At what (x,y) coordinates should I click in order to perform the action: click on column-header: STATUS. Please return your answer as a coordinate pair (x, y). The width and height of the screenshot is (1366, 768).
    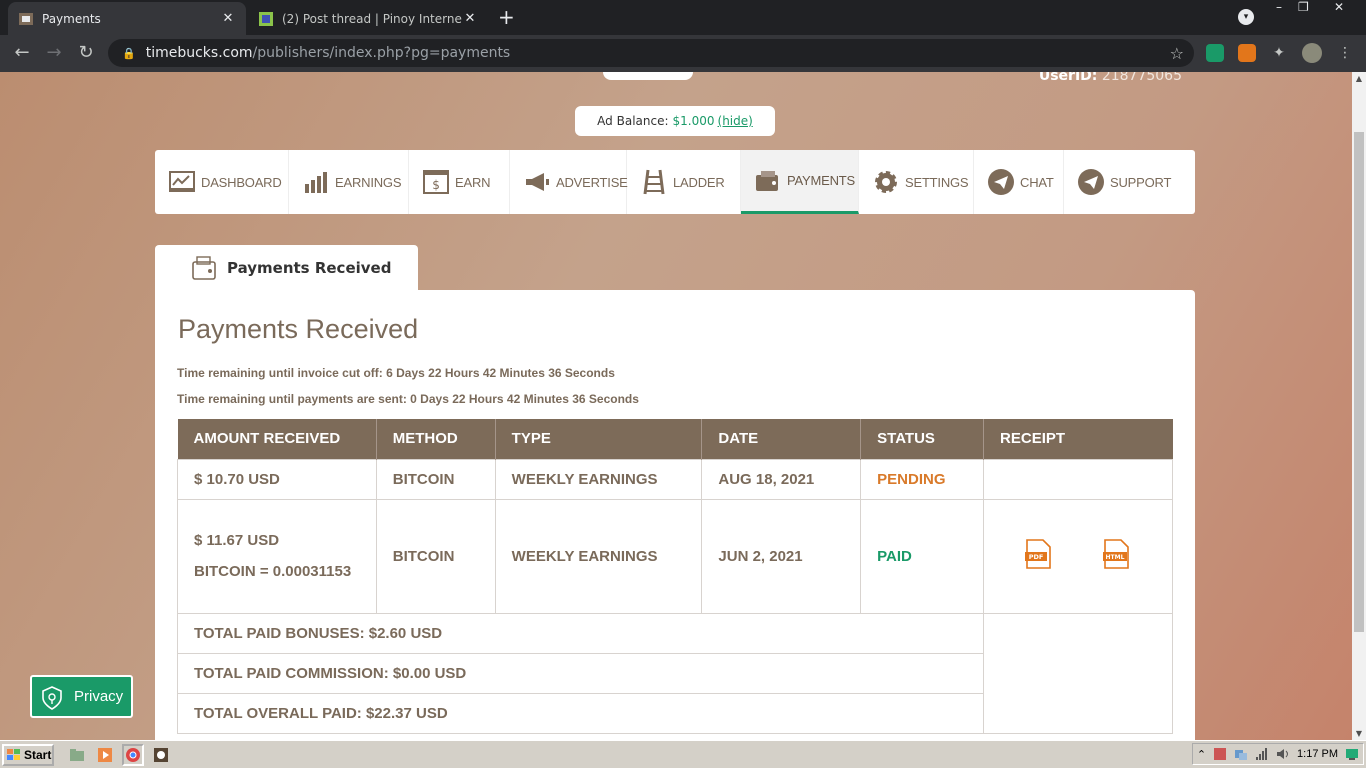
    Looking at the image, I should click on (922, 439).